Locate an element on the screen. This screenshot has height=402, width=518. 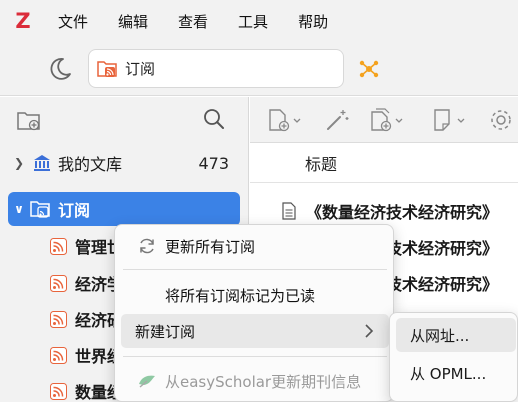
chevron-right-icon is located at coordinates (369, 331).